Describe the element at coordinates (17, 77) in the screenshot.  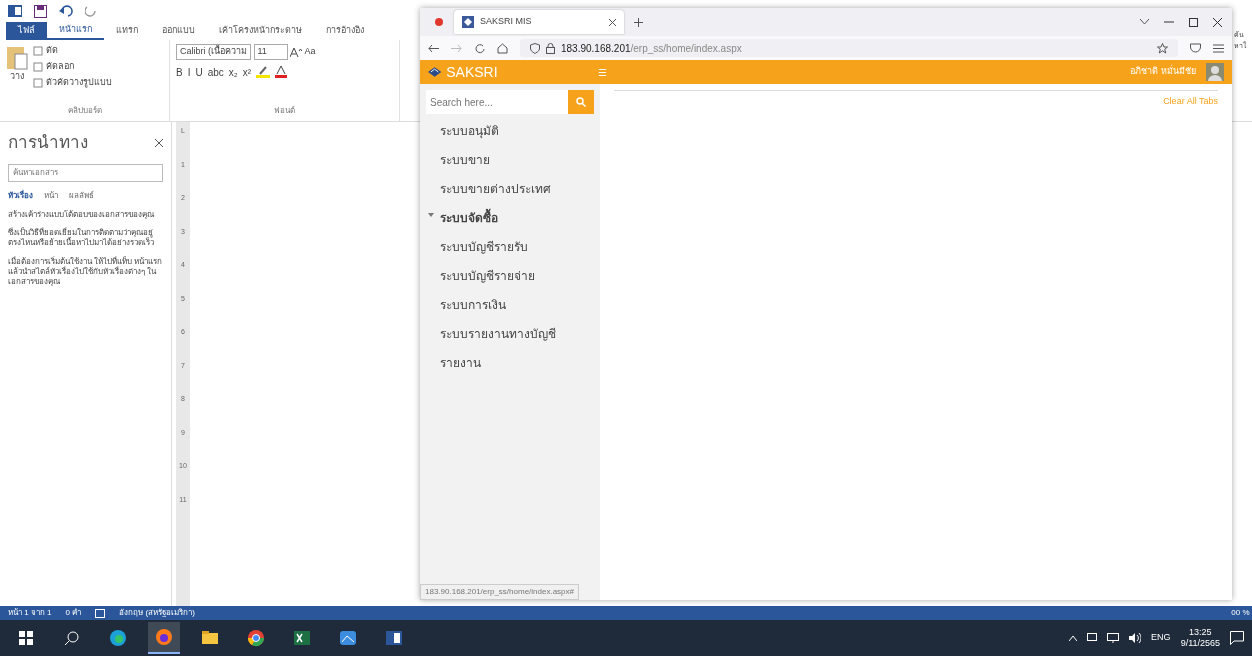
I see `paste-label: วาง` at that location.